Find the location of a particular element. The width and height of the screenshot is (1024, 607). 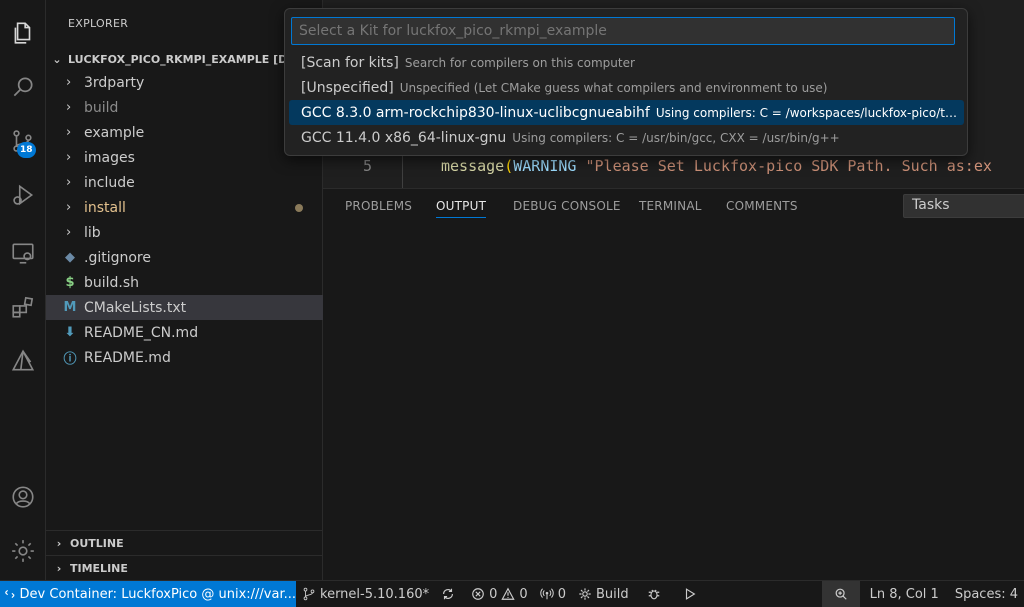

info-icon: ⓘ is located at coordinates (70, 359).